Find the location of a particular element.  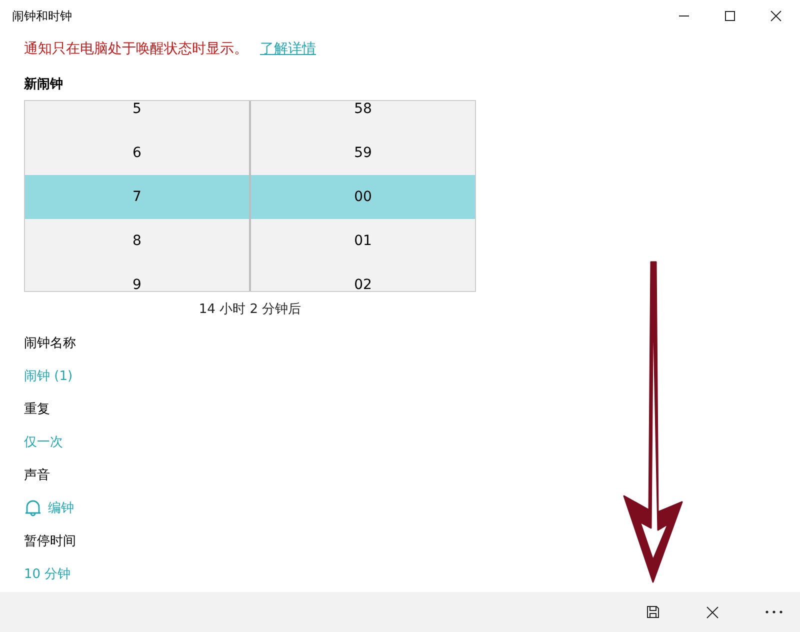

field-label: 闹钟名称 is located at coordinates (50, 344).